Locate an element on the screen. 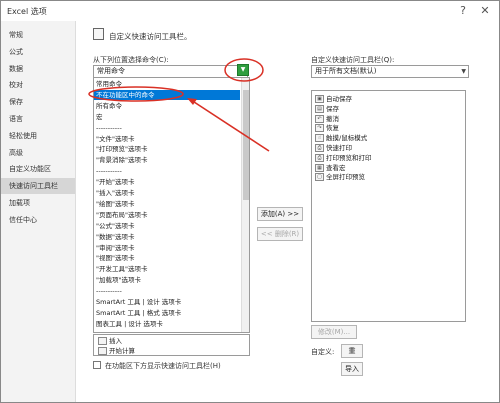  qat-item: ☝ 触摸/鼠标模式 is located at coordinates (339, 138).